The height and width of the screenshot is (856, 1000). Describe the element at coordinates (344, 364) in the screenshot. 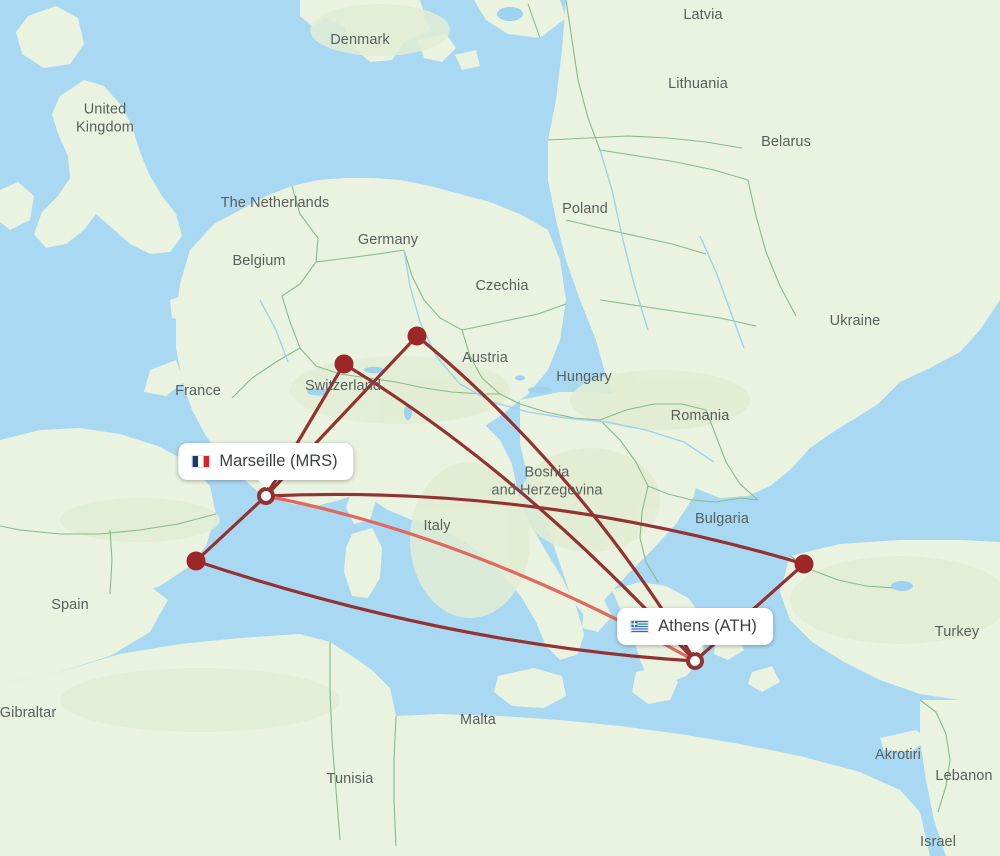

I see `hub-zurich` at that location.